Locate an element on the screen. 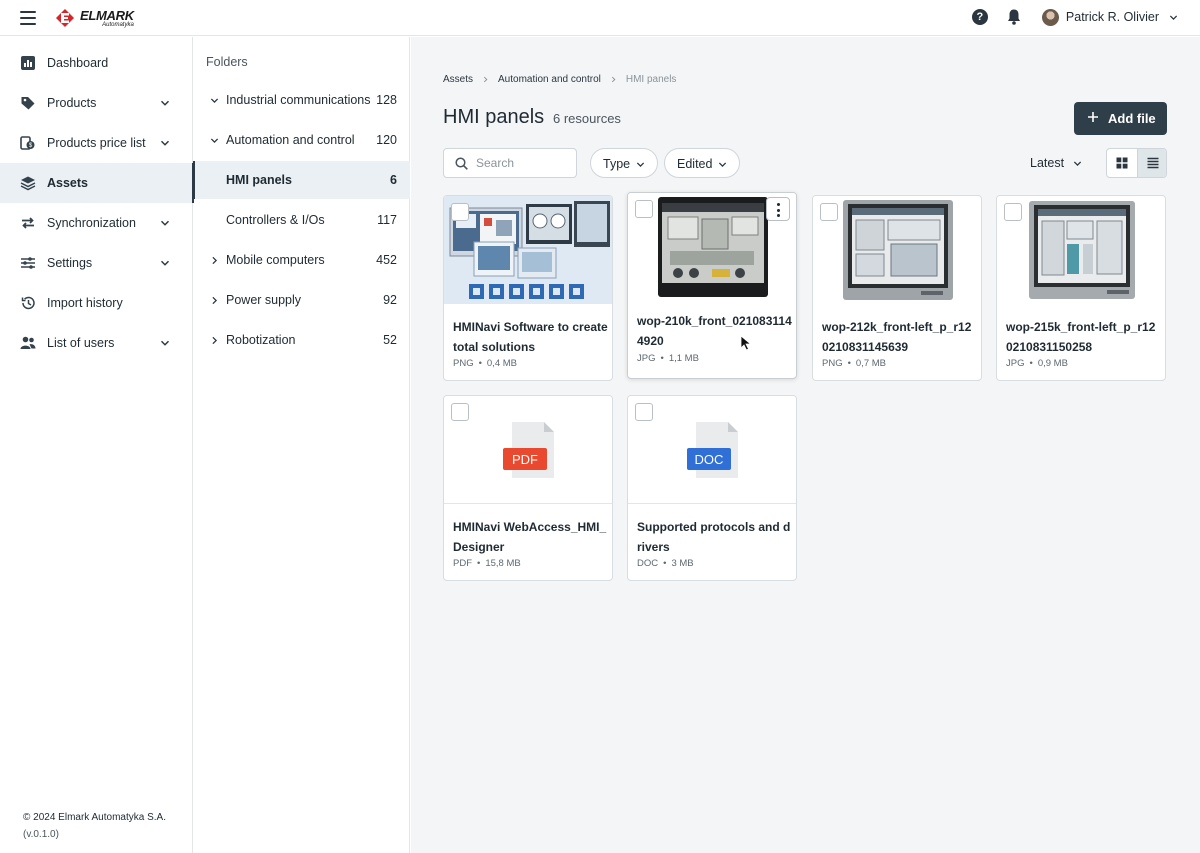  view-toggle is located at coordinates (1136, 163).